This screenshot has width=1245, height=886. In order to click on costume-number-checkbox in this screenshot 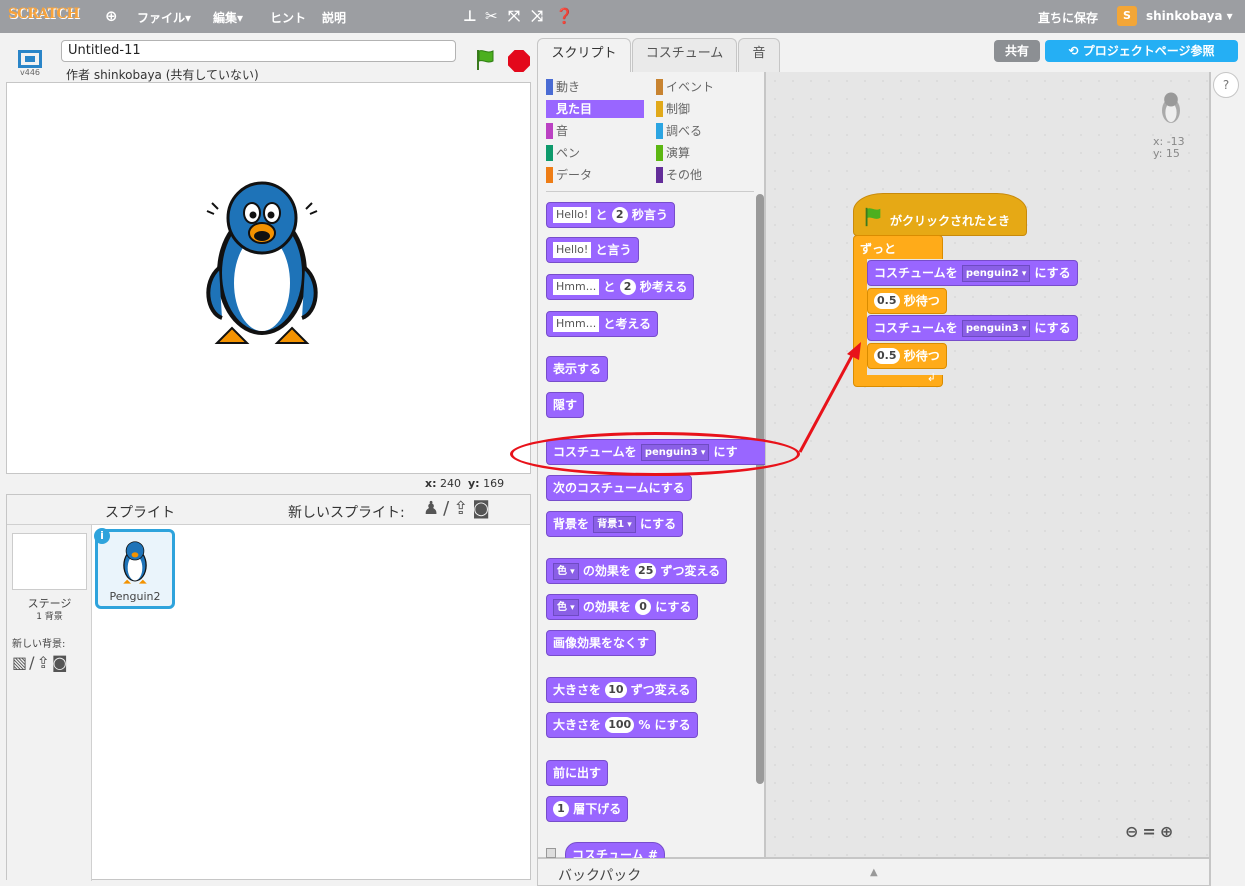, I will do `click(551, 853)`.